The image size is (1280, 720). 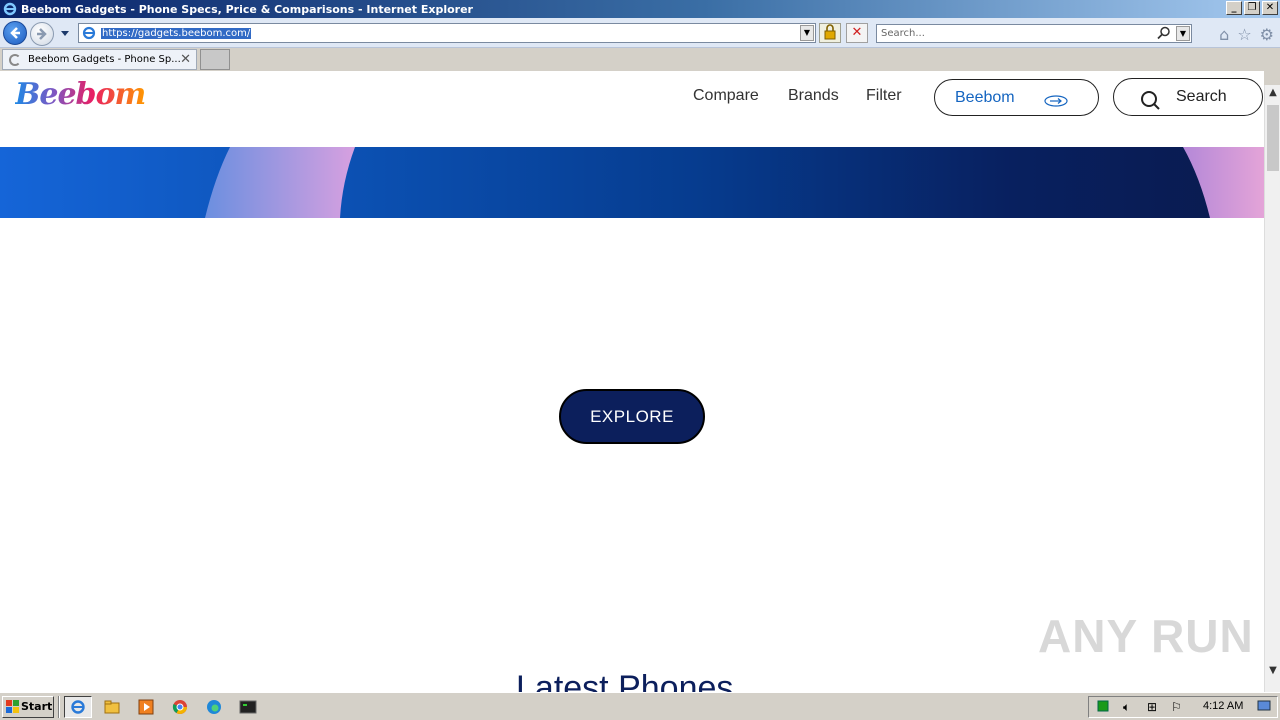 I want to click on close-window-button: ✕, so click(x=1270, y=8).